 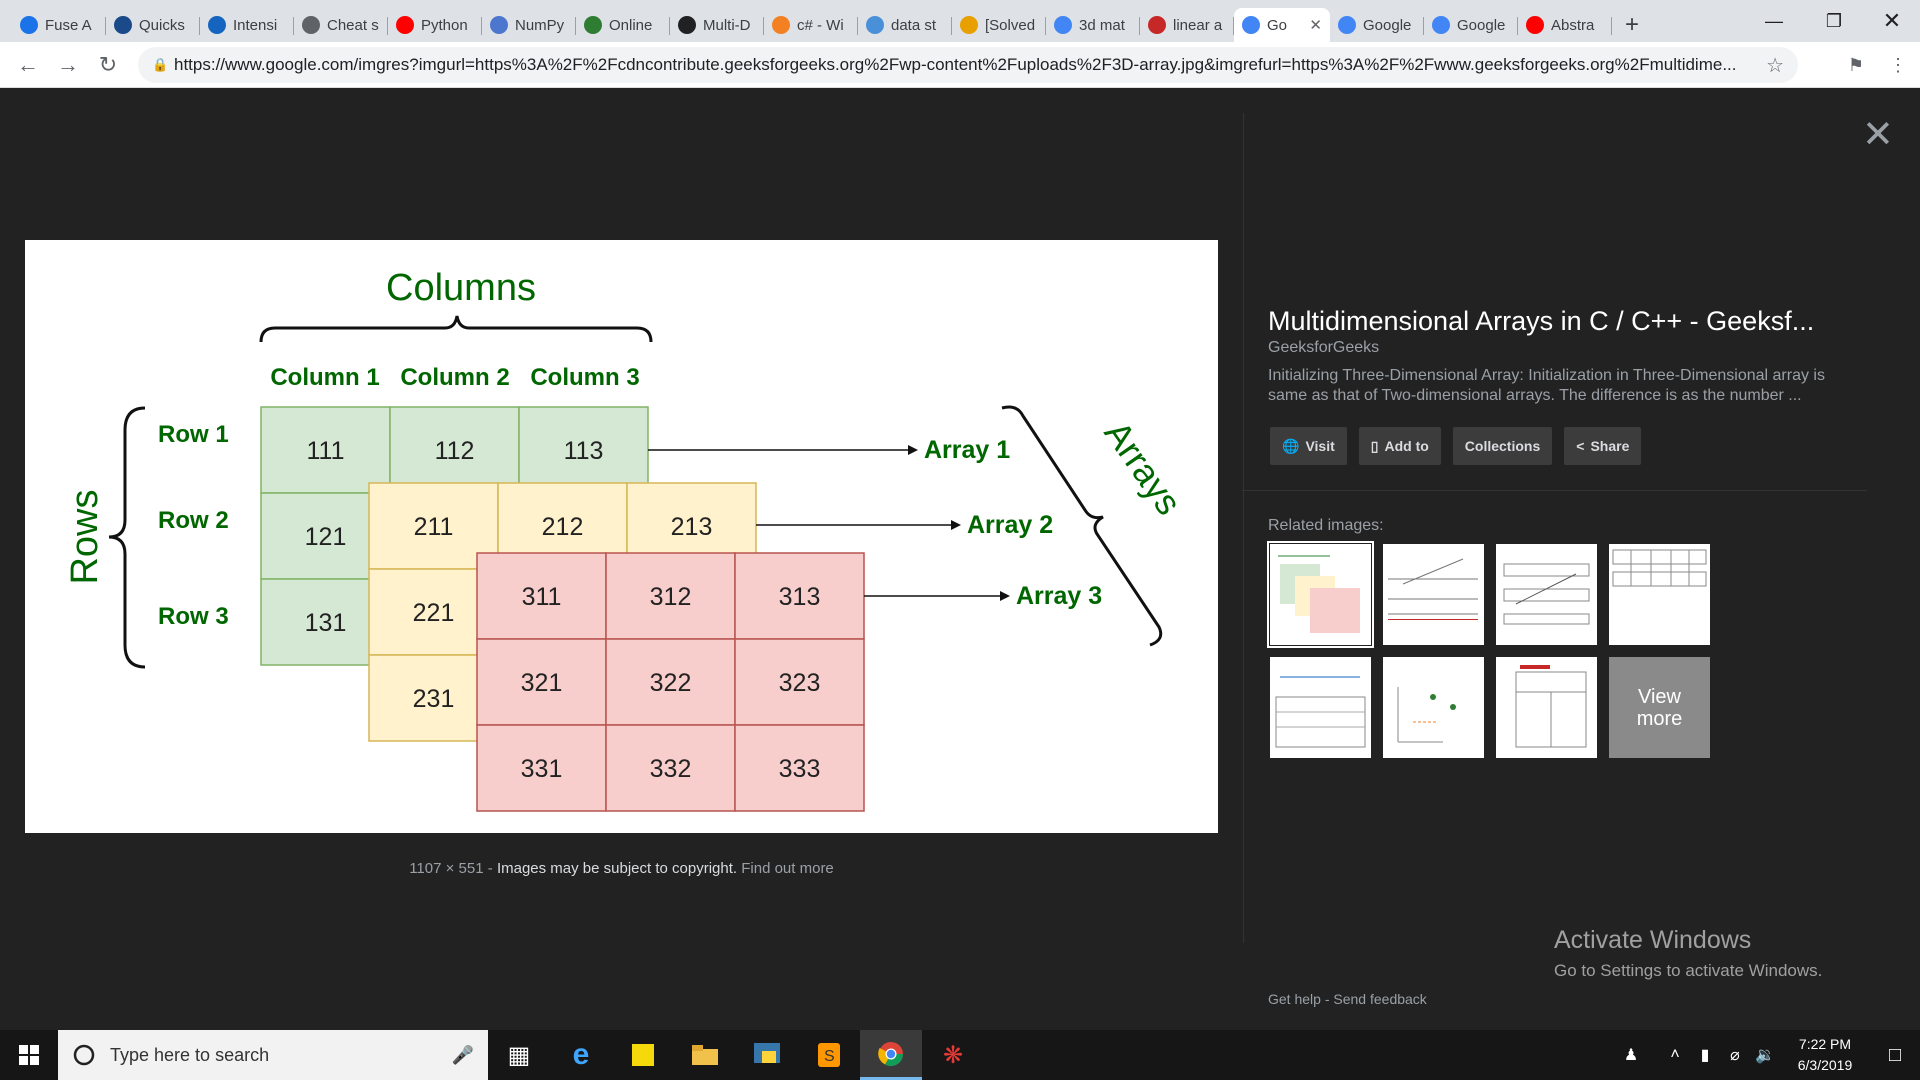 What do you see at coordinates (1323, 348) in the screenshot?
I see `result-source: GeeksforGeeks` at bounding box center [1323, 348].